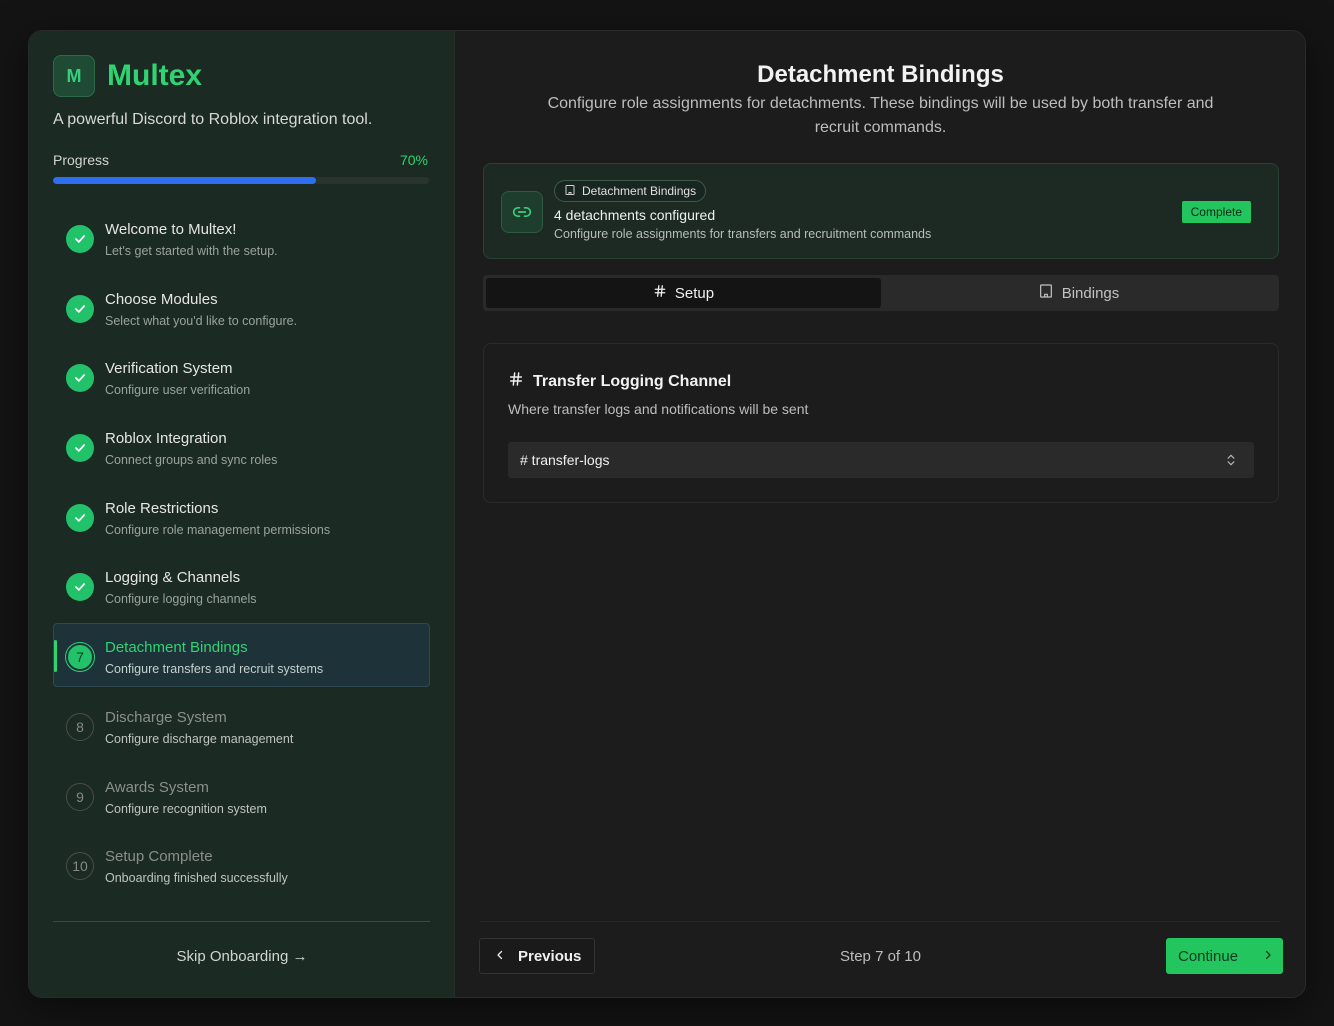  Describe the element at coordinates (1231, 461) in the screenshot. I see `chevron-up-down-icon` at that location.